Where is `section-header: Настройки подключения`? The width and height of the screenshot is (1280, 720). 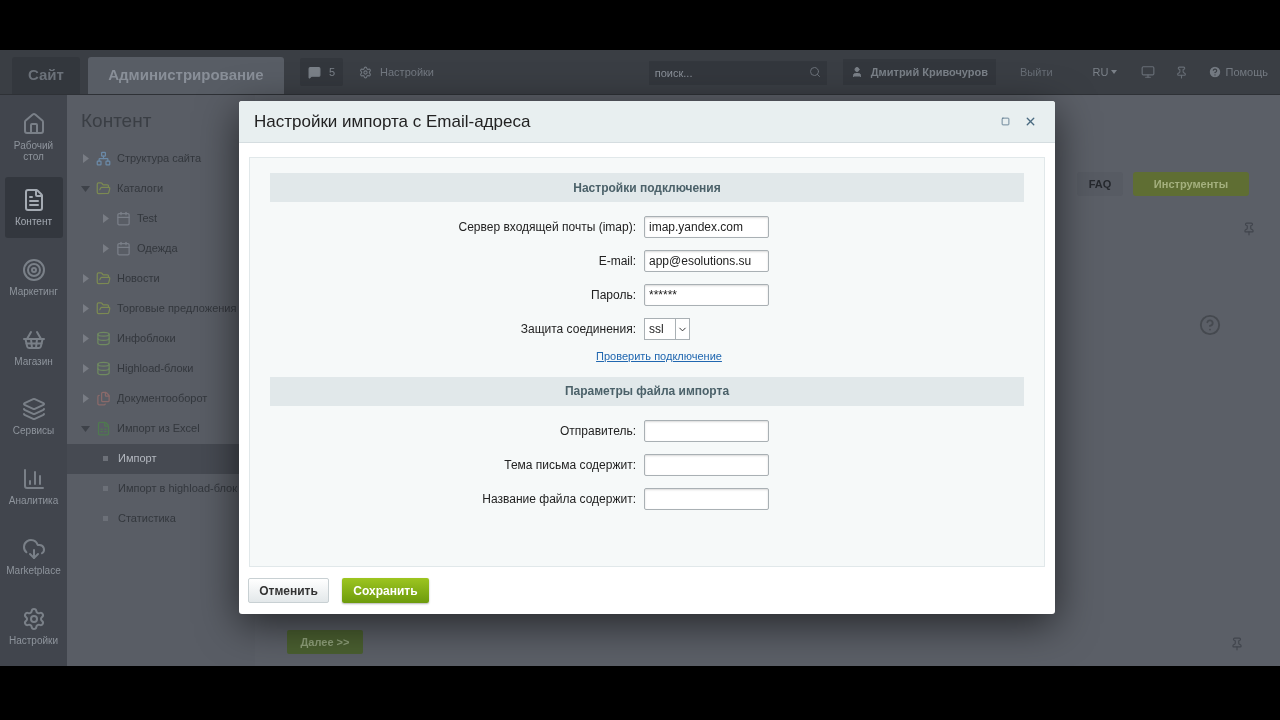 section-header: Настройки подключения is located at coordinates (647, 187).